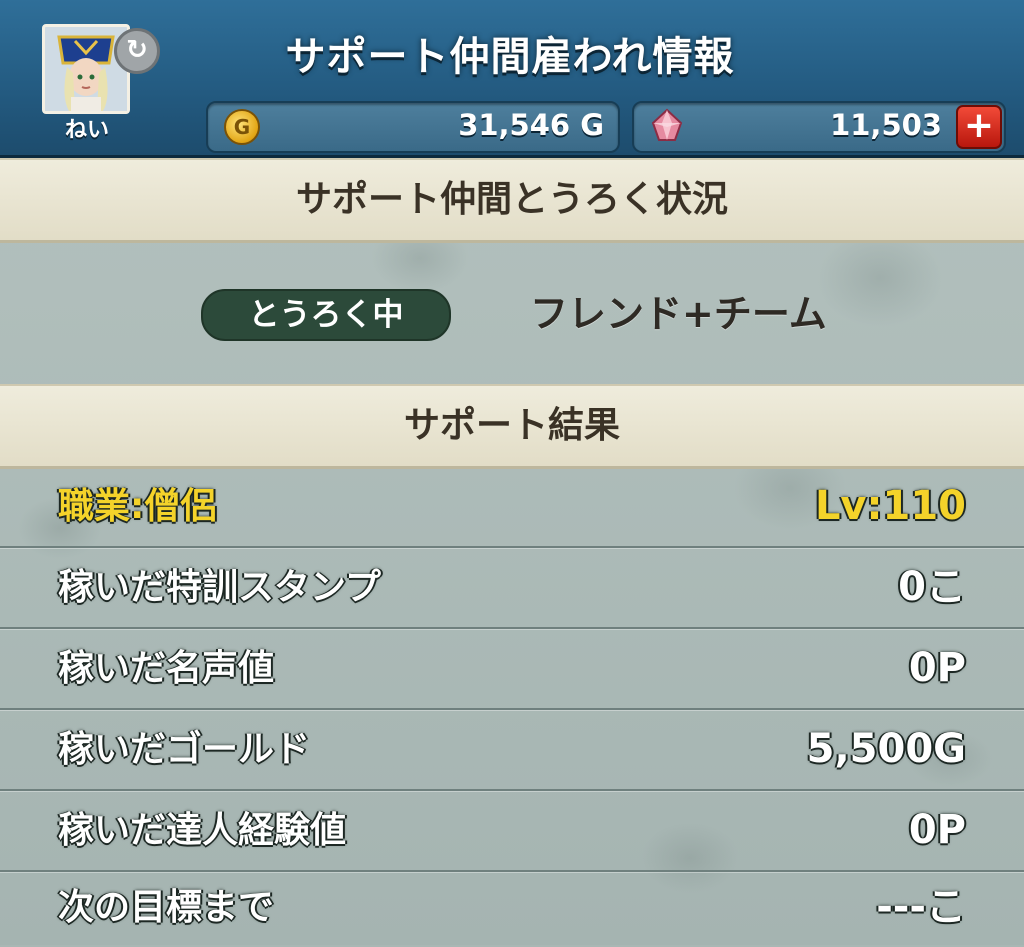 The height and width of the screenshot is (947, 1024). I want to click on player-name: ねい, so click(86, 130).